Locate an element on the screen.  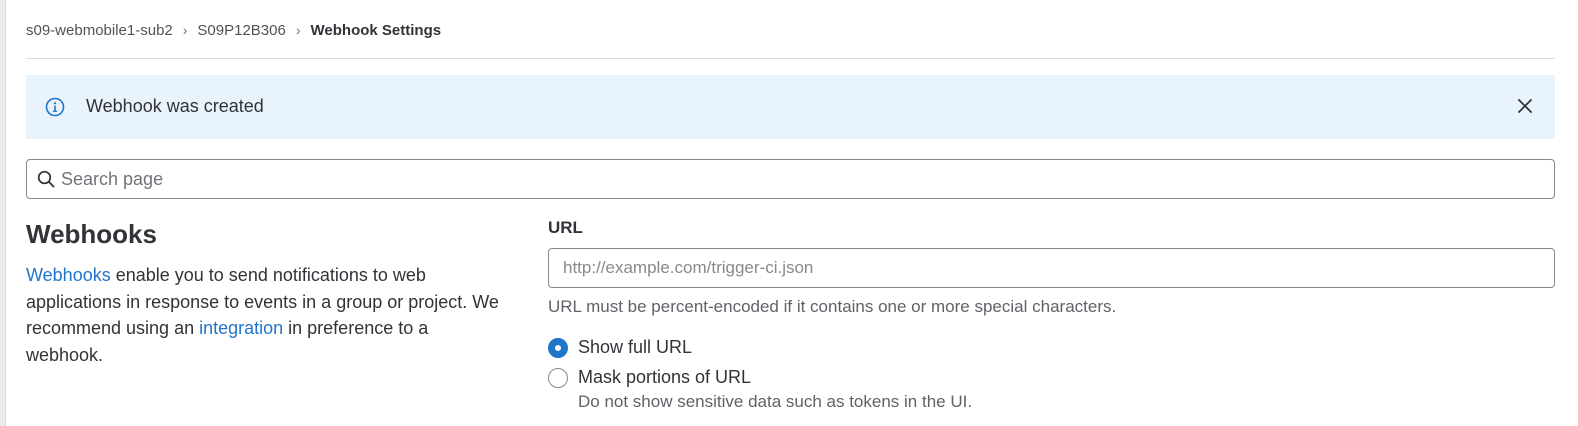
breadcrumb-current: Webhook Settings is located at coordinates (376, 30).